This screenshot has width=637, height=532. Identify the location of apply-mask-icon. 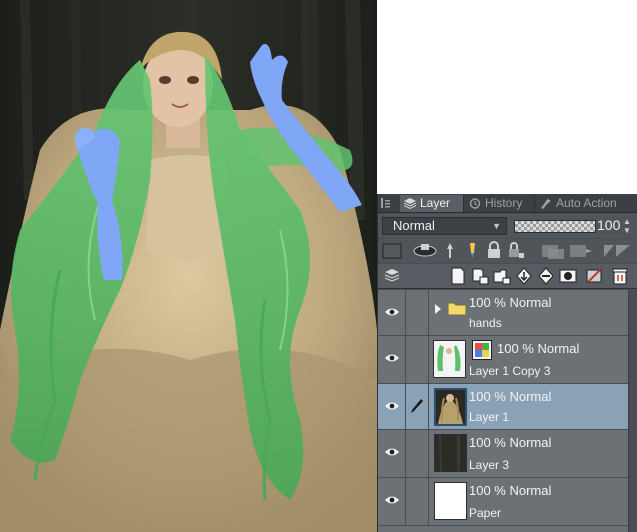
(594, 276).